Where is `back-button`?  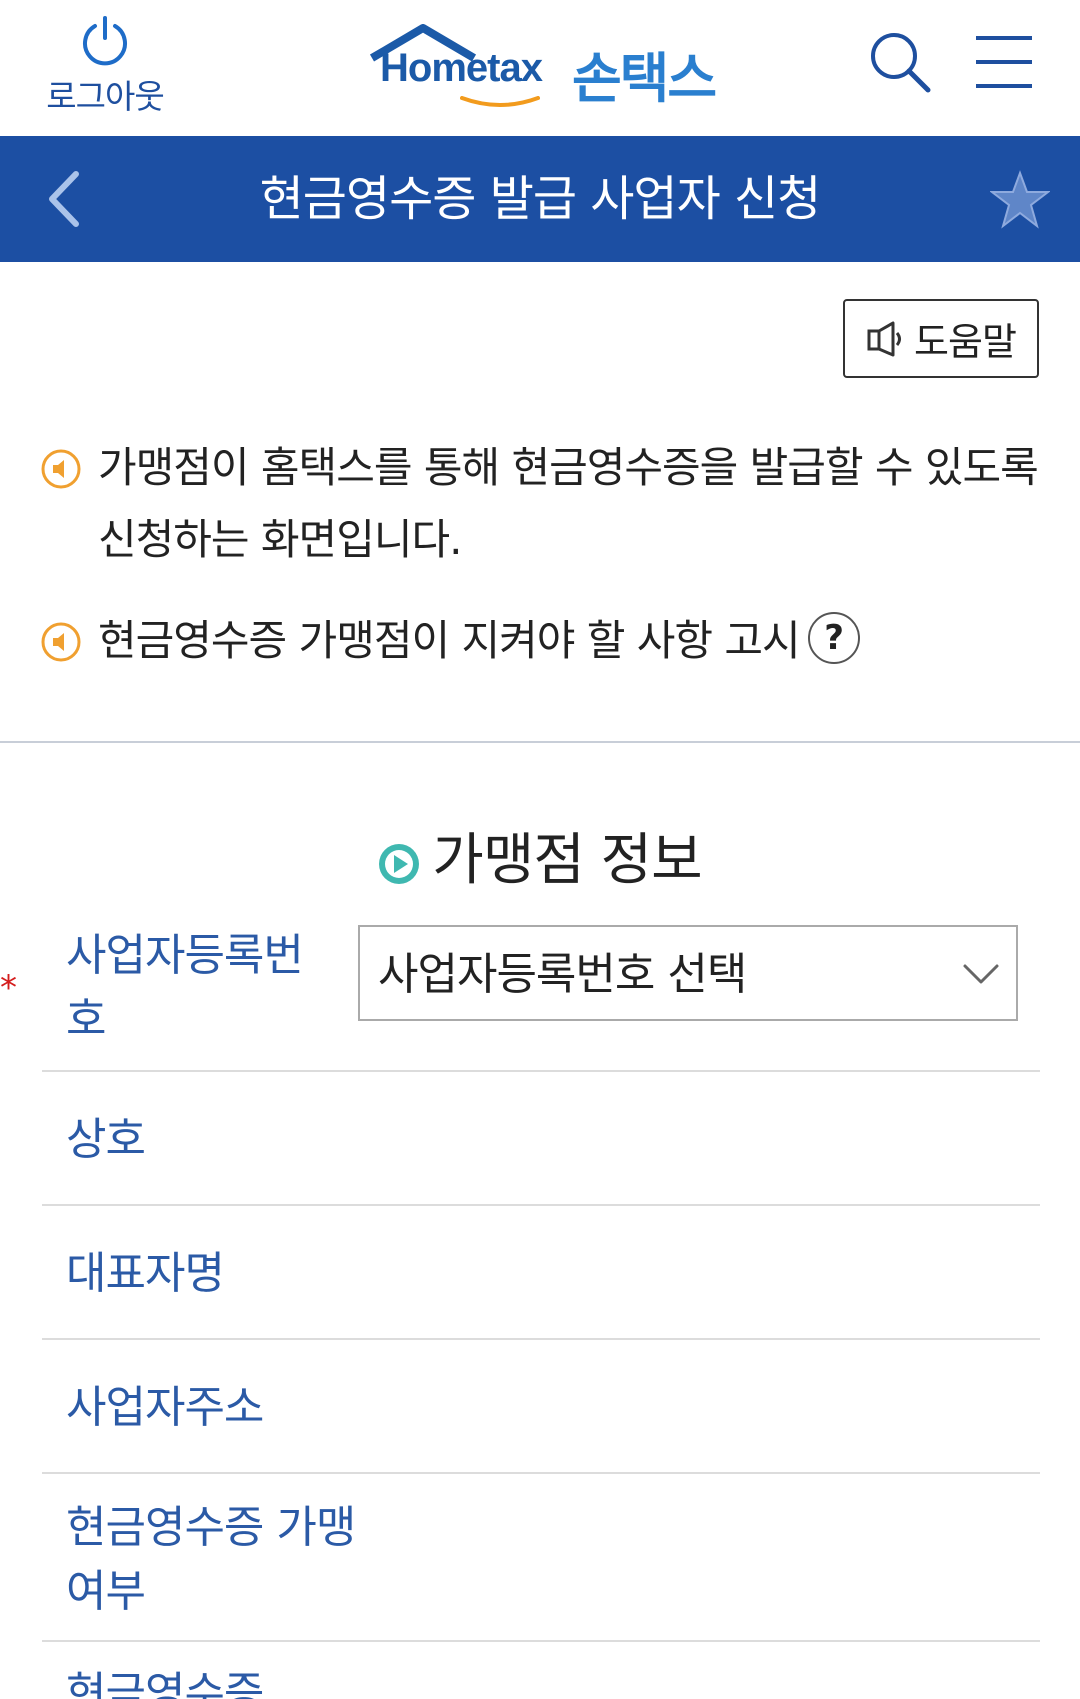 back-button is located at coordinates (65, 199).